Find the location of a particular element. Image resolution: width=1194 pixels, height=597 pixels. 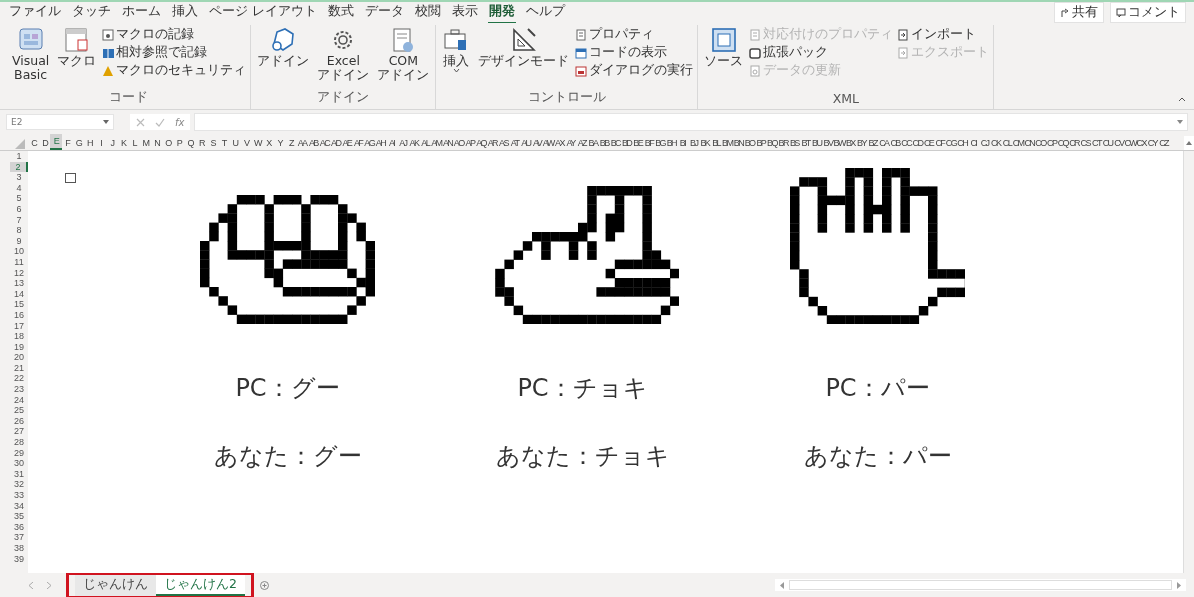

ribbon-button: デザインモード is located at coordinates (524, 57).